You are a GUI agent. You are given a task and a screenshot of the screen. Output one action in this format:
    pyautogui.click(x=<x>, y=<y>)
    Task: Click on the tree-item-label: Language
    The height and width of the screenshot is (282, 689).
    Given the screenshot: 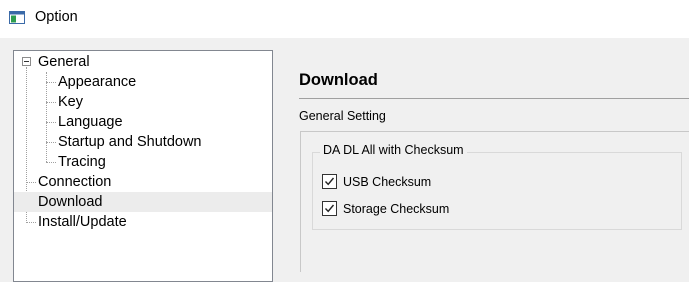 What is the action you would take?
    pyautogui.click(x=90, y=122)
    